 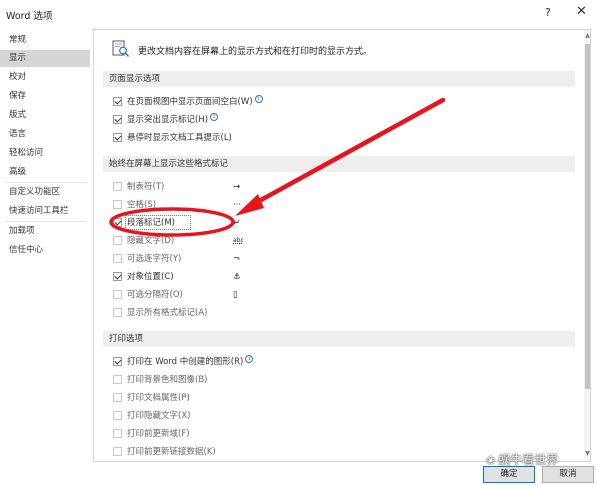 What do you see at coordinates (159, 416) in the screenshot?
I see `option-label: 打印隐藏文字(X)` at bounding box center [159, 416].